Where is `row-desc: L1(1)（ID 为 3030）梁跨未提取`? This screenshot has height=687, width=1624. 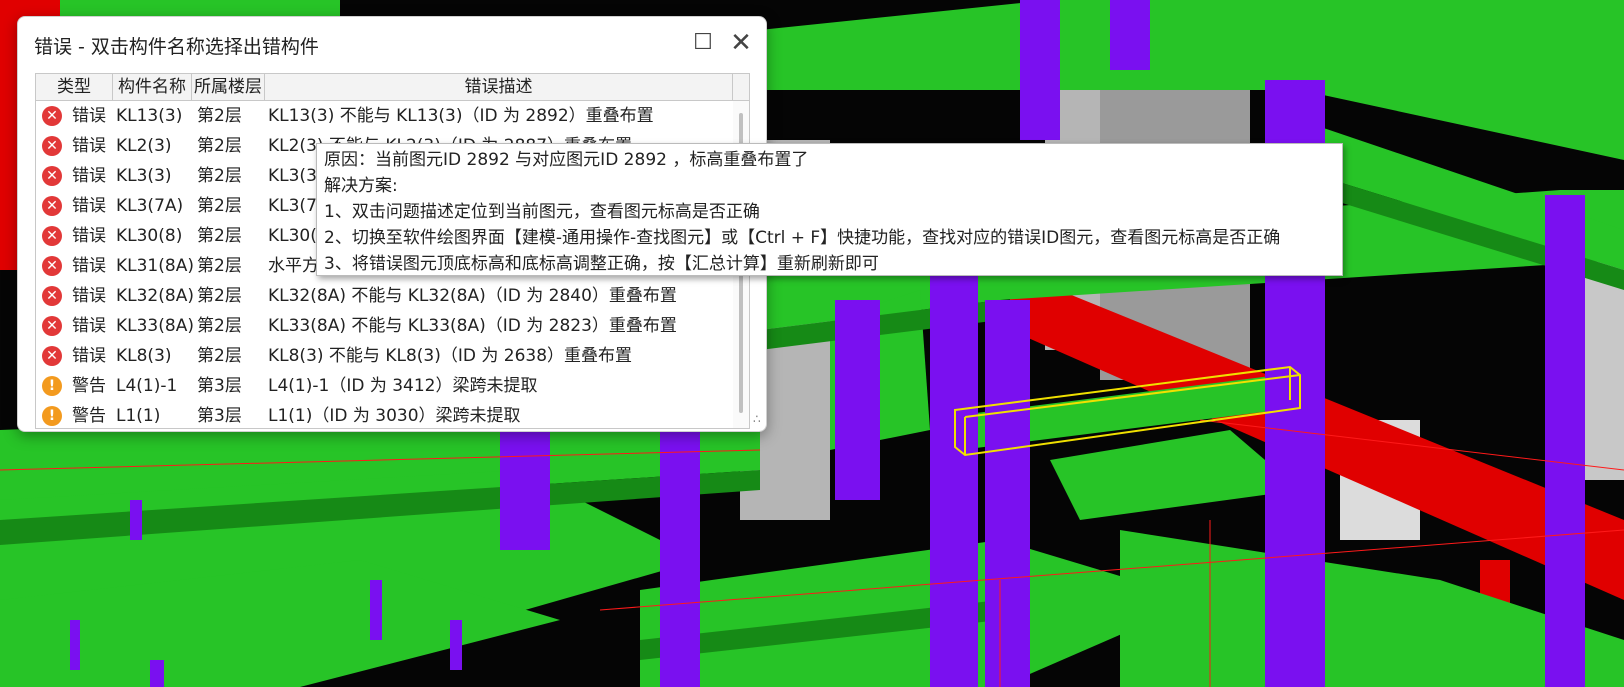
row-desc: L1(1)（ID 为 3030）梁跨未提取 is located at coordinates (394, 414).